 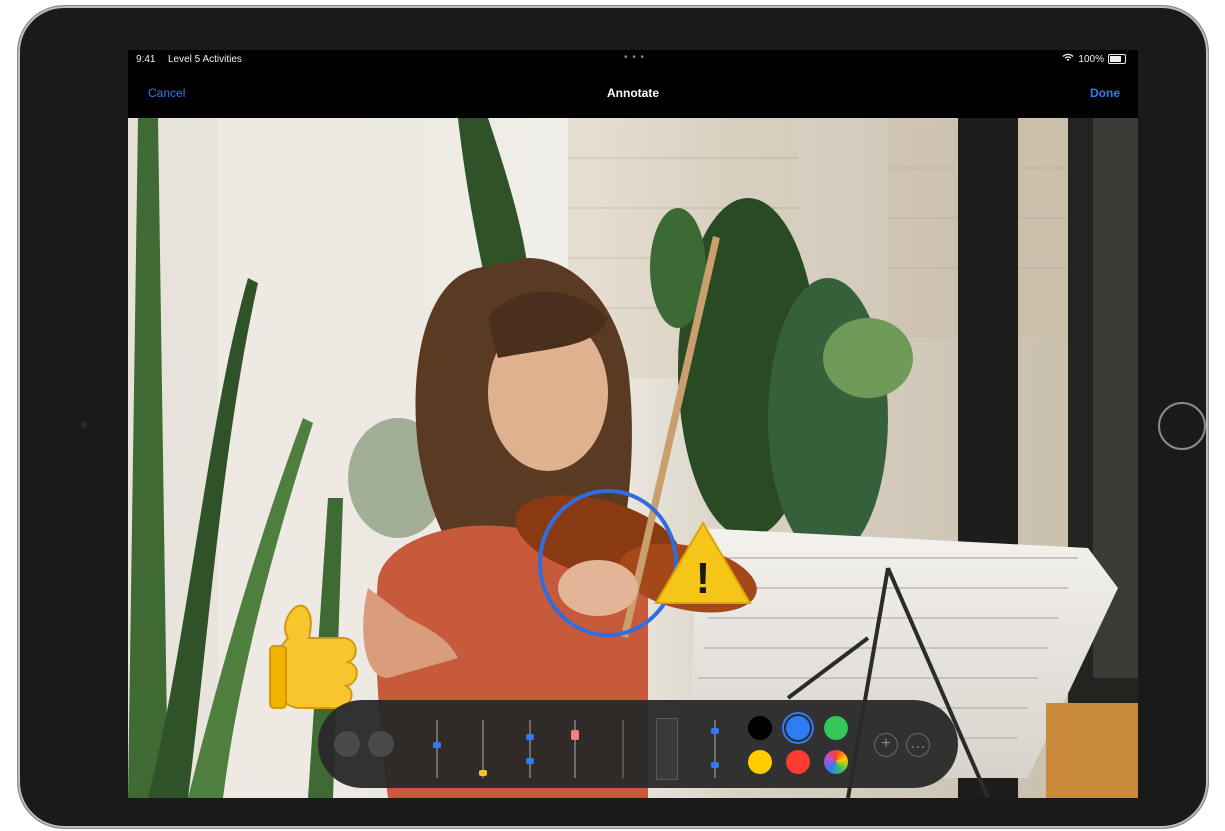 I want to click on status-time: 9:41, so click(x=146, y=59).